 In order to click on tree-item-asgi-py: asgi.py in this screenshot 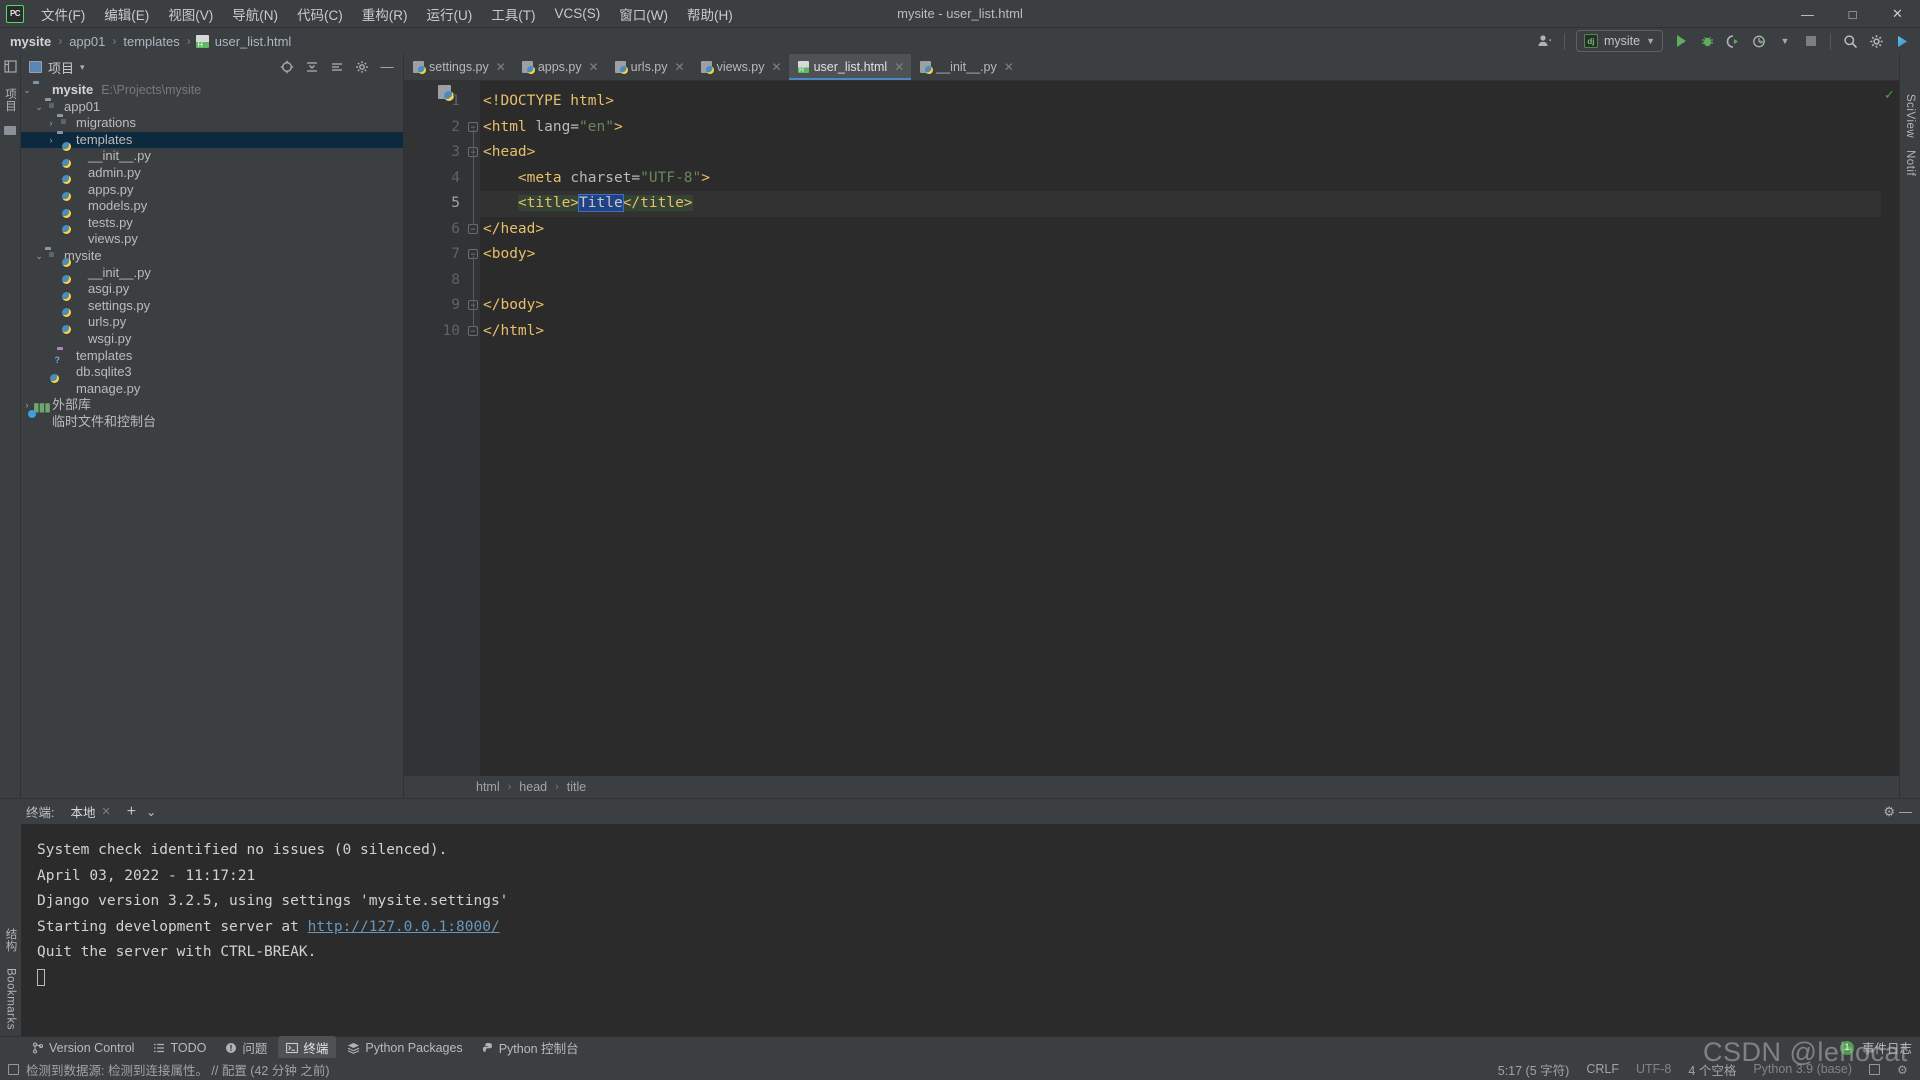, I will do `click(212, 289)`.